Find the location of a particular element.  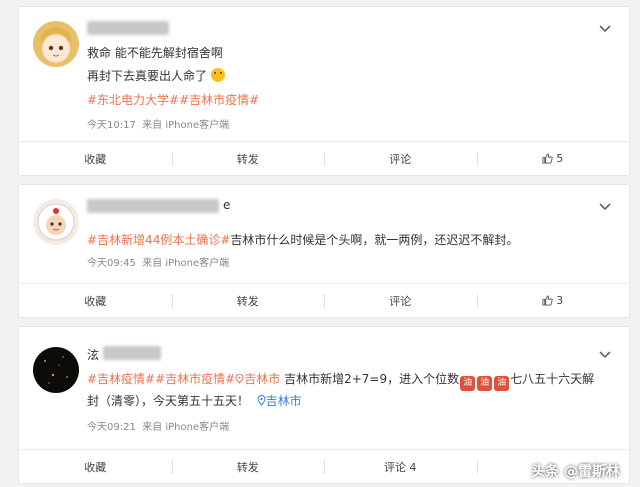

action-bar: 收藏 转发 评论 3 is located at coordinates (324, 300).